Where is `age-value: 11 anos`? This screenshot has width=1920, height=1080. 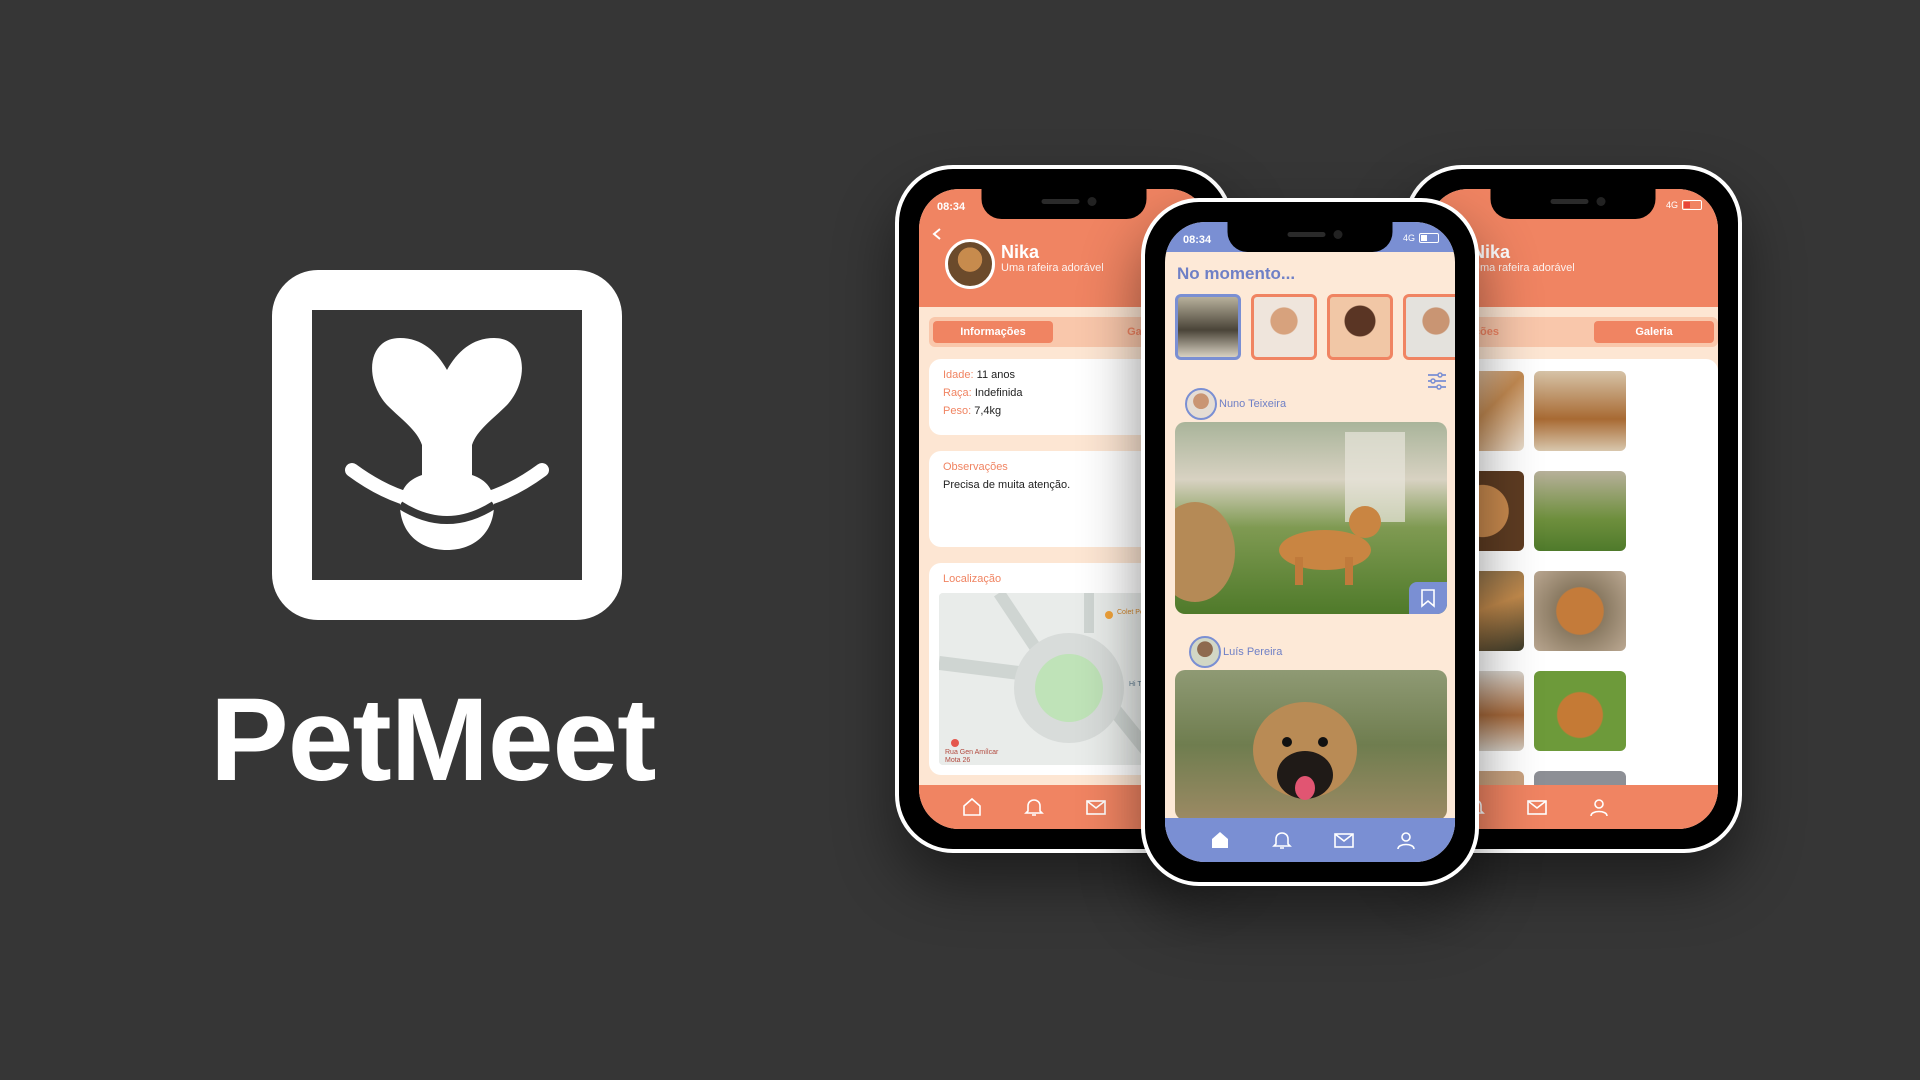
age-value: 11 anos is located at coordinates (995, 375).